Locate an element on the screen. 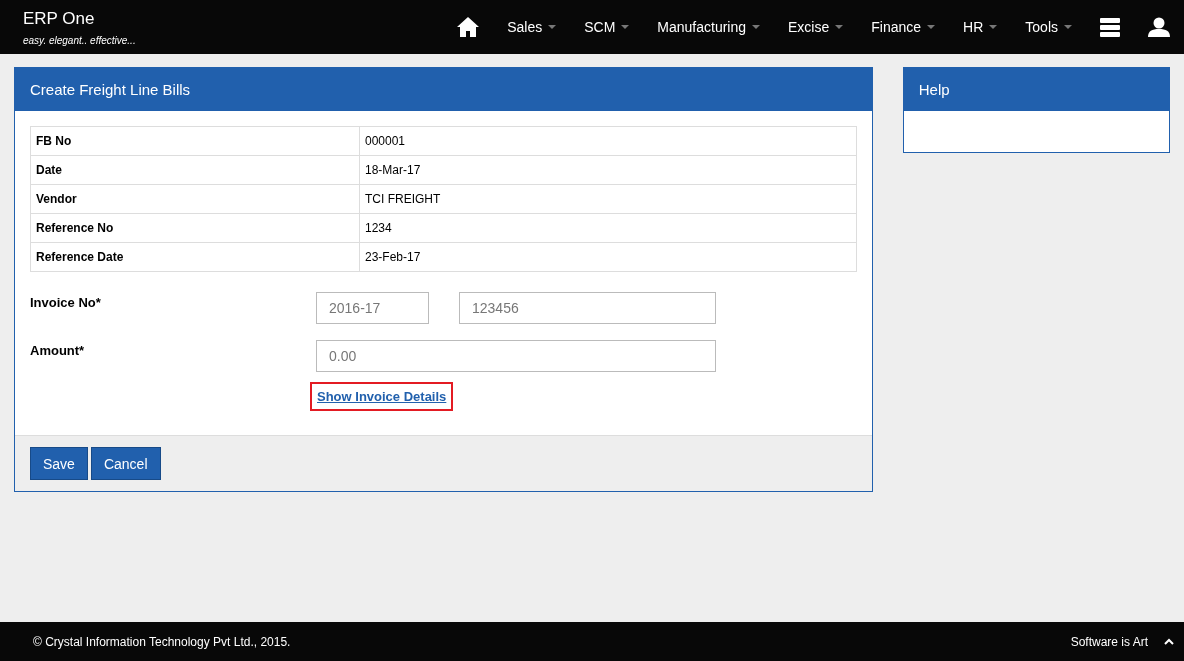  field-label: Vendor is located at coordinates (195, 199).